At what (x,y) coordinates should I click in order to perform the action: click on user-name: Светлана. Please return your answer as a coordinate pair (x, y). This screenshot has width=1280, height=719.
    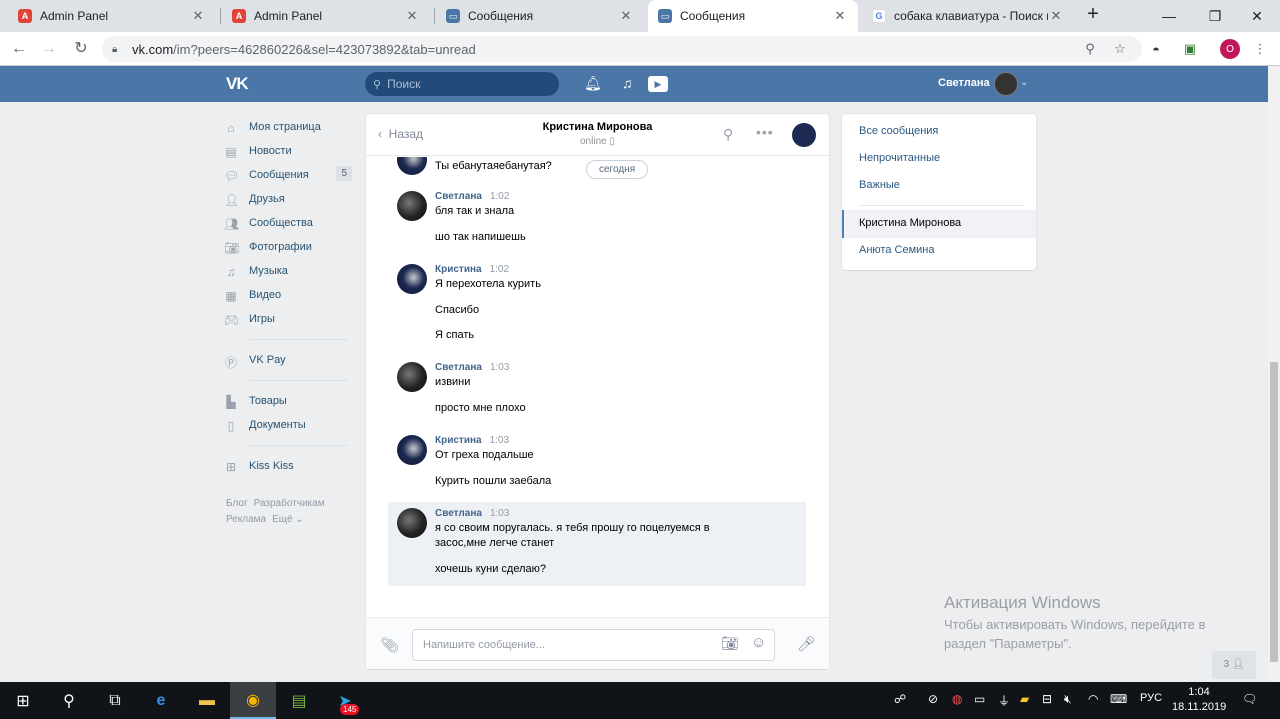
    Looking at the image, I should click on (964, 83).